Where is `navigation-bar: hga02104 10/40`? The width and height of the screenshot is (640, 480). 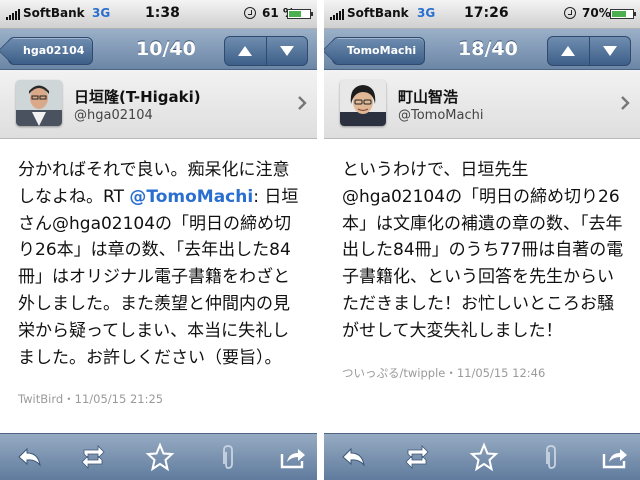 navigation-bar: hga02104 10/40 is located at coordinates (158, 49).